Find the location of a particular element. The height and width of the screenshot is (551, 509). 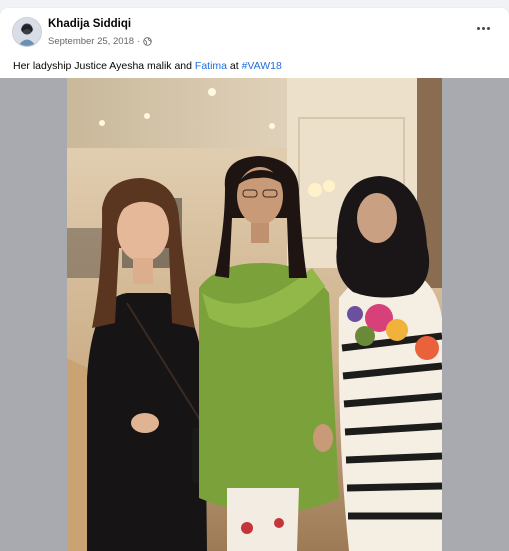

hashtag-link: #VAW18 is located at coordinates (262, 66).